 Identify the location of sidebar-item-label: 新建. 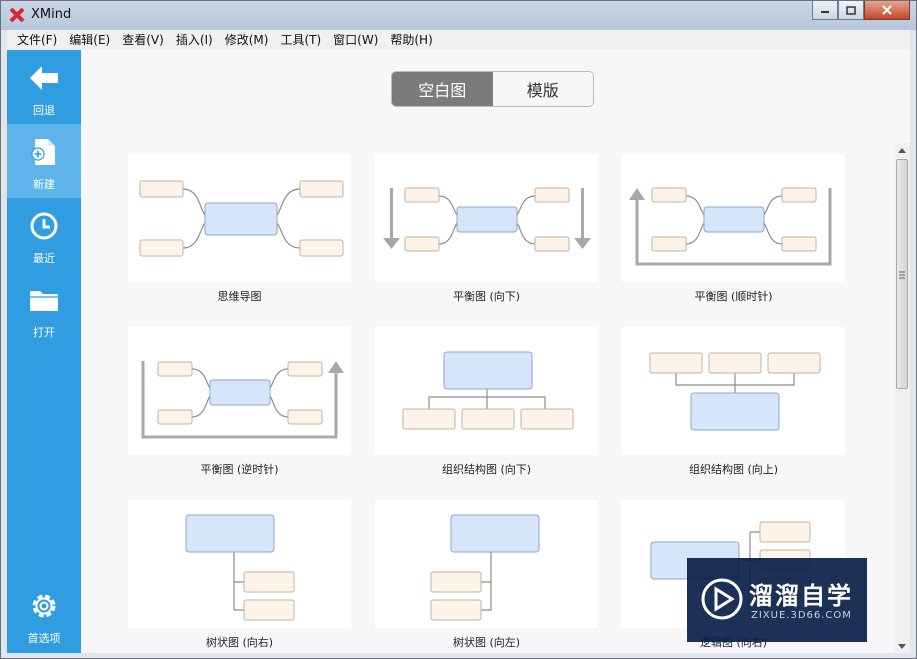
(44, 184).